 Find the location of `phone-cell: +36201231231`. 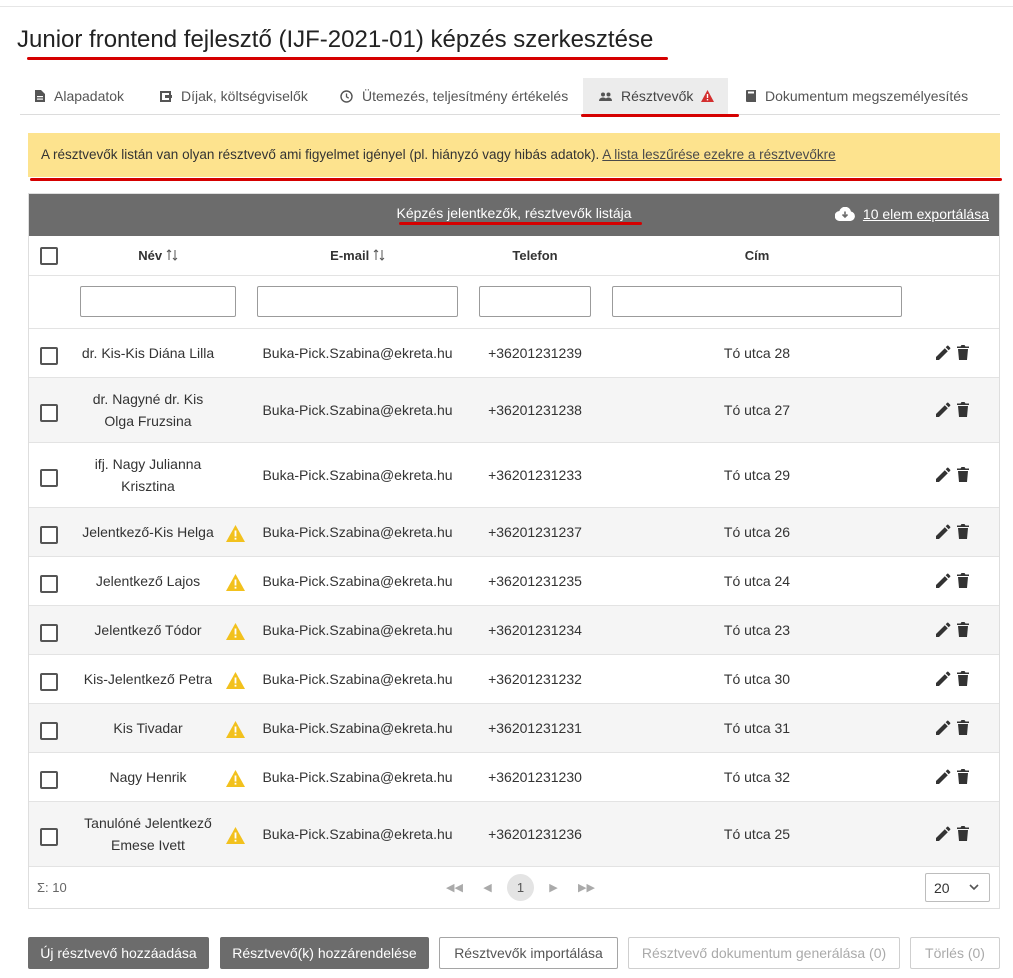

phone-cell: +36201231231 is located at coordinates (535, 728).